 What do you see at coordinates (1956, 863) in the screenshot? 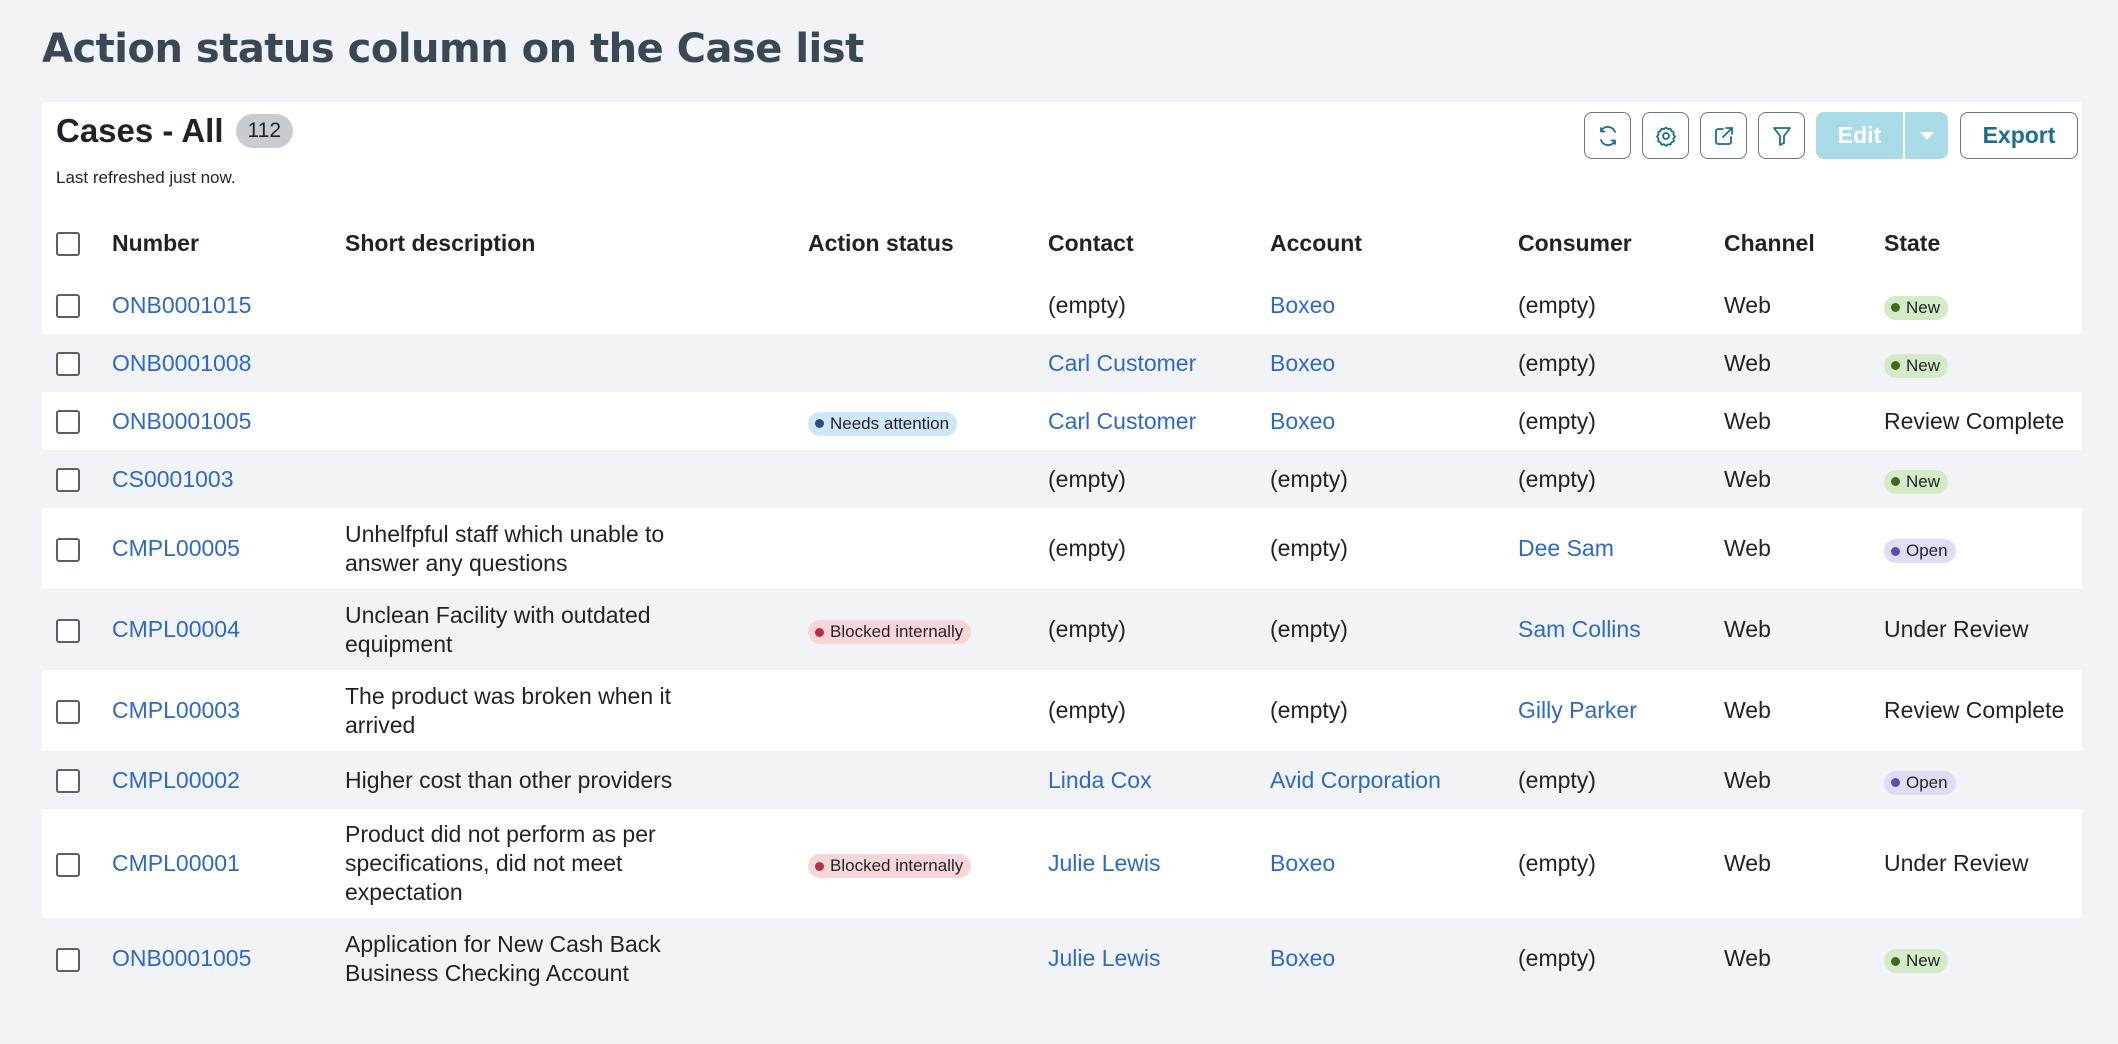
I see `state-value: Under Review` at bounding box center [1956, 863].